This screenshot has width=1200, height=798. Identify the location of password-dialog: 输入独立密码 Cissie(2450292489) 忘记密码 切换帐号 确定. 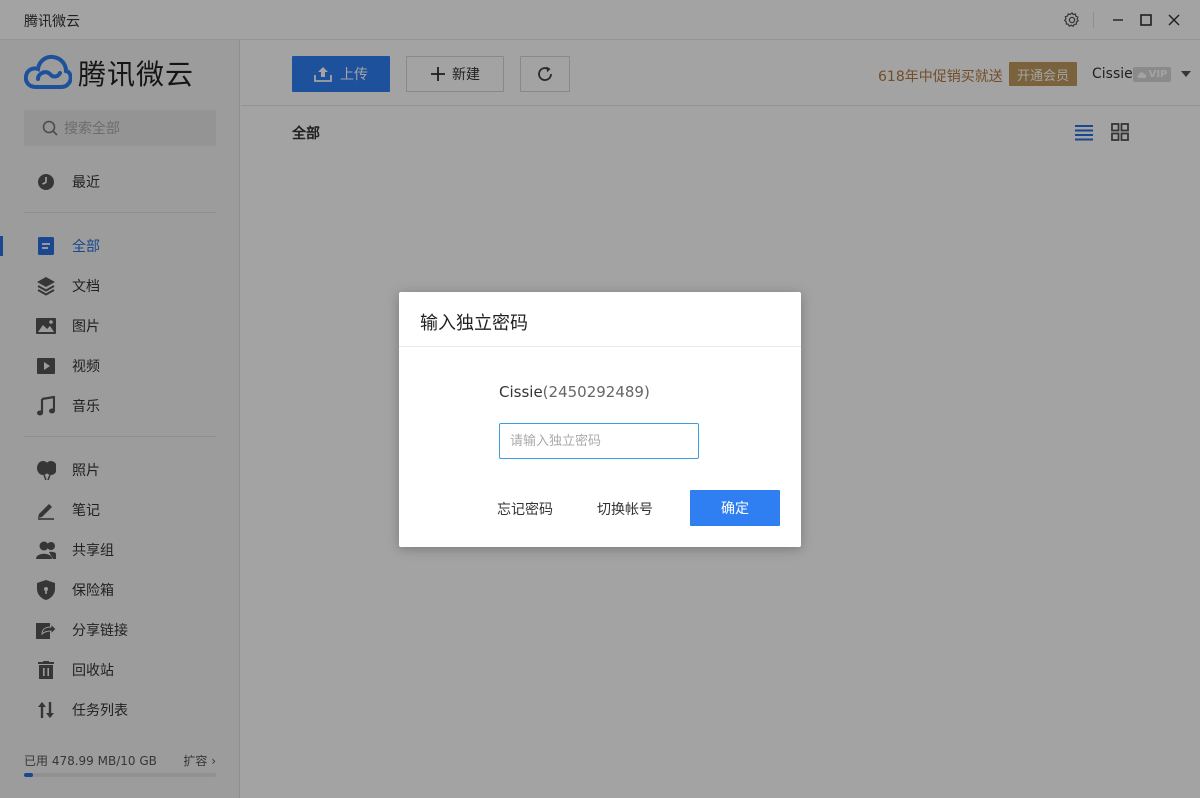
(600, 419).